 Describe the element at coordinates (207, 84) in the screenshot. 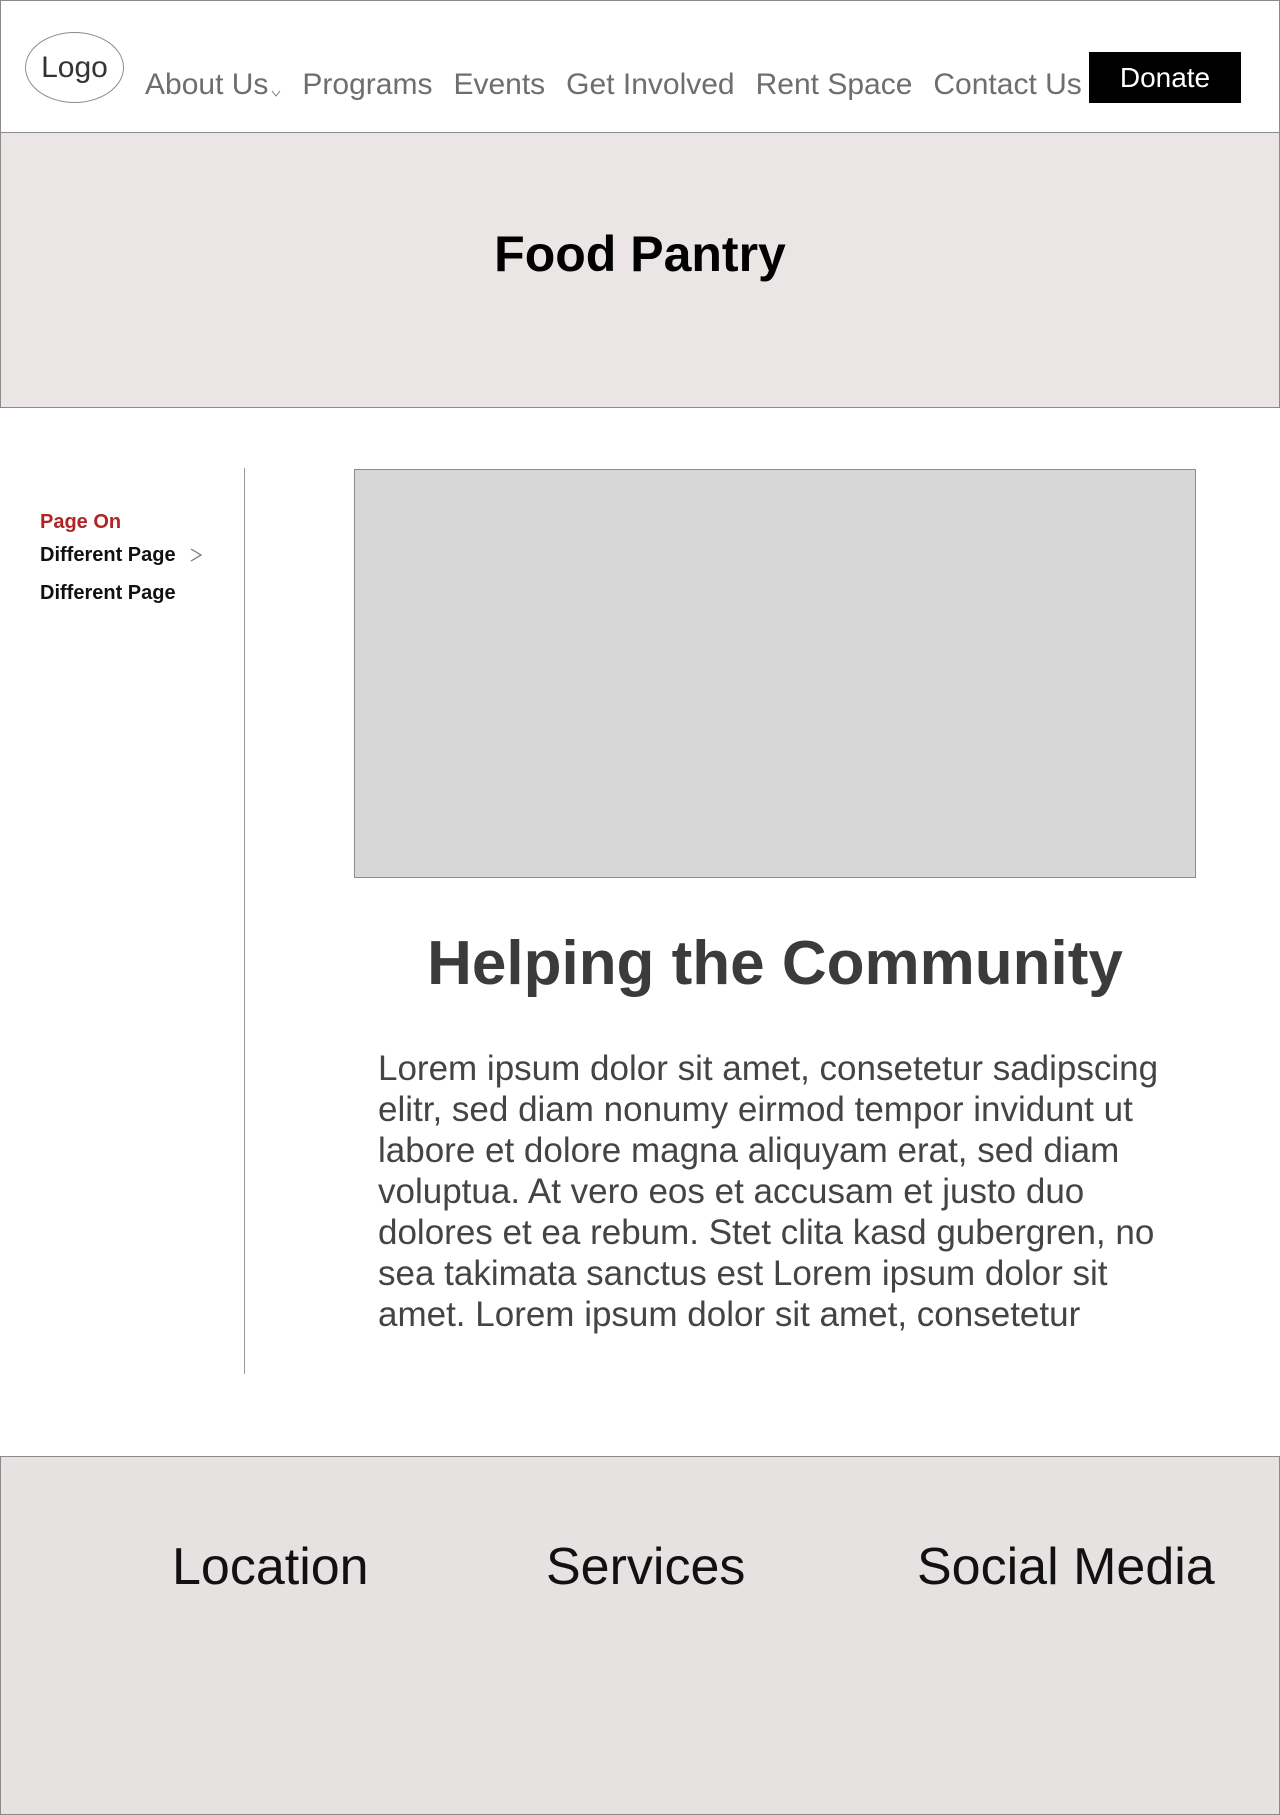

I see `nav-item-label: About Us` at that location.